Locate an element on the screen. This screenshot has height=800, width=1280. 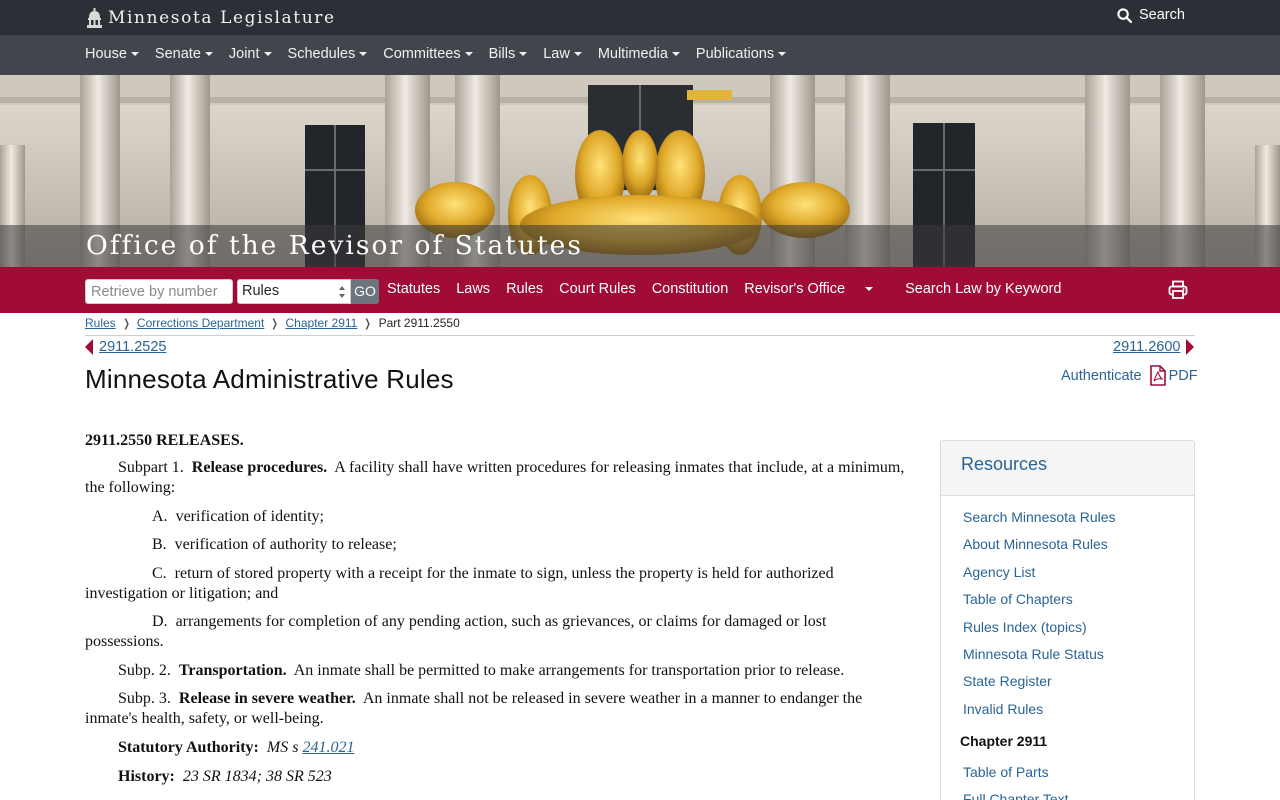
authority-label: Statutory Authority: is located at coordinates (188, 747).